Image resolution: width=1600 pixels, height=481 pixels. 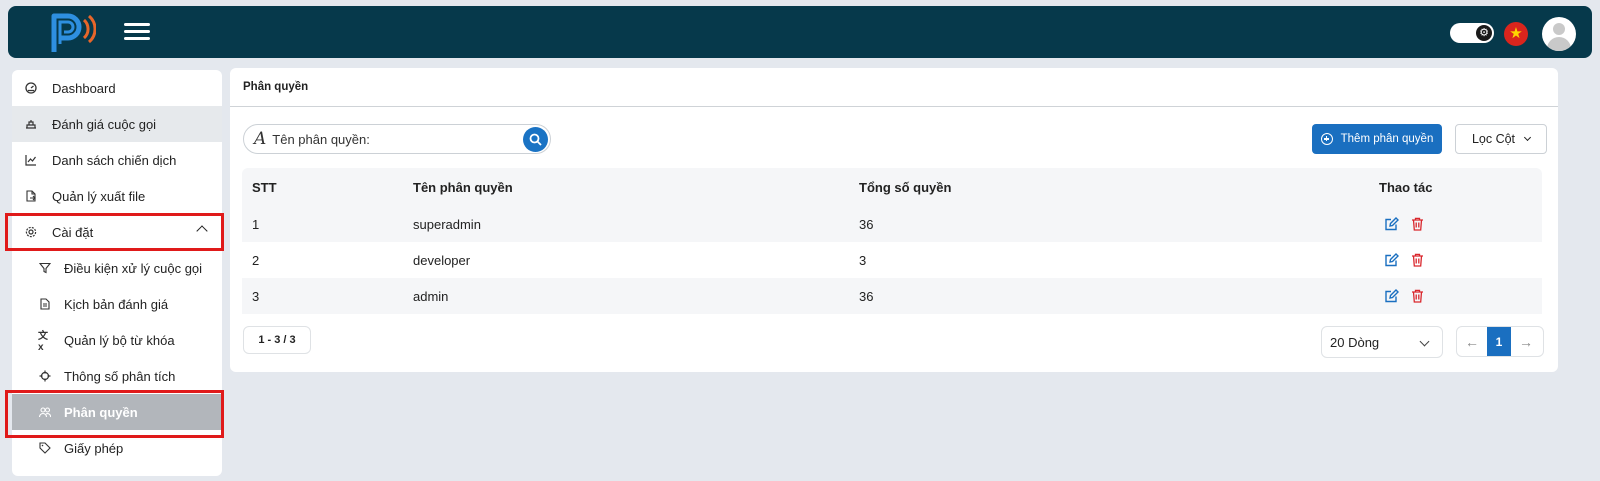 What do you see at coordinates (392, 139) in the screenshot?
I see `search-input` at bounding box center [392, 139].